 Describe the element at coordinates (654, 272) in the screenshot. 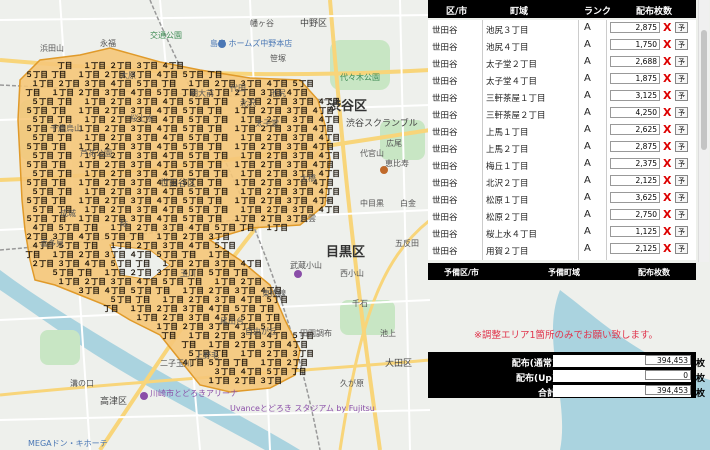

I see `reserve-header-count: 配布枚数` at that location.